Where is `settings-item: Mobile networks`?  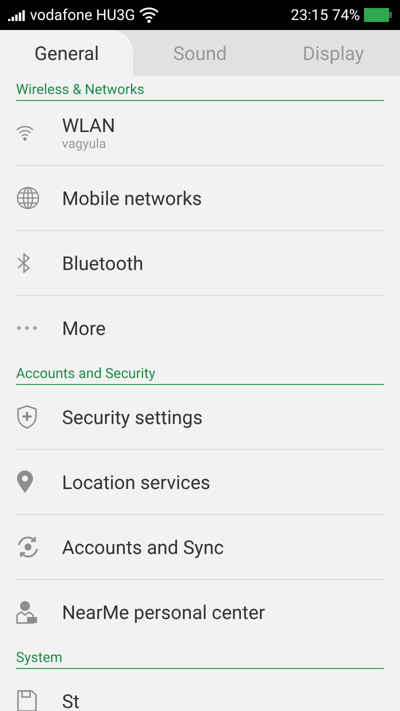
settings-item: Mobile networks is located at coordinates (200, 198).